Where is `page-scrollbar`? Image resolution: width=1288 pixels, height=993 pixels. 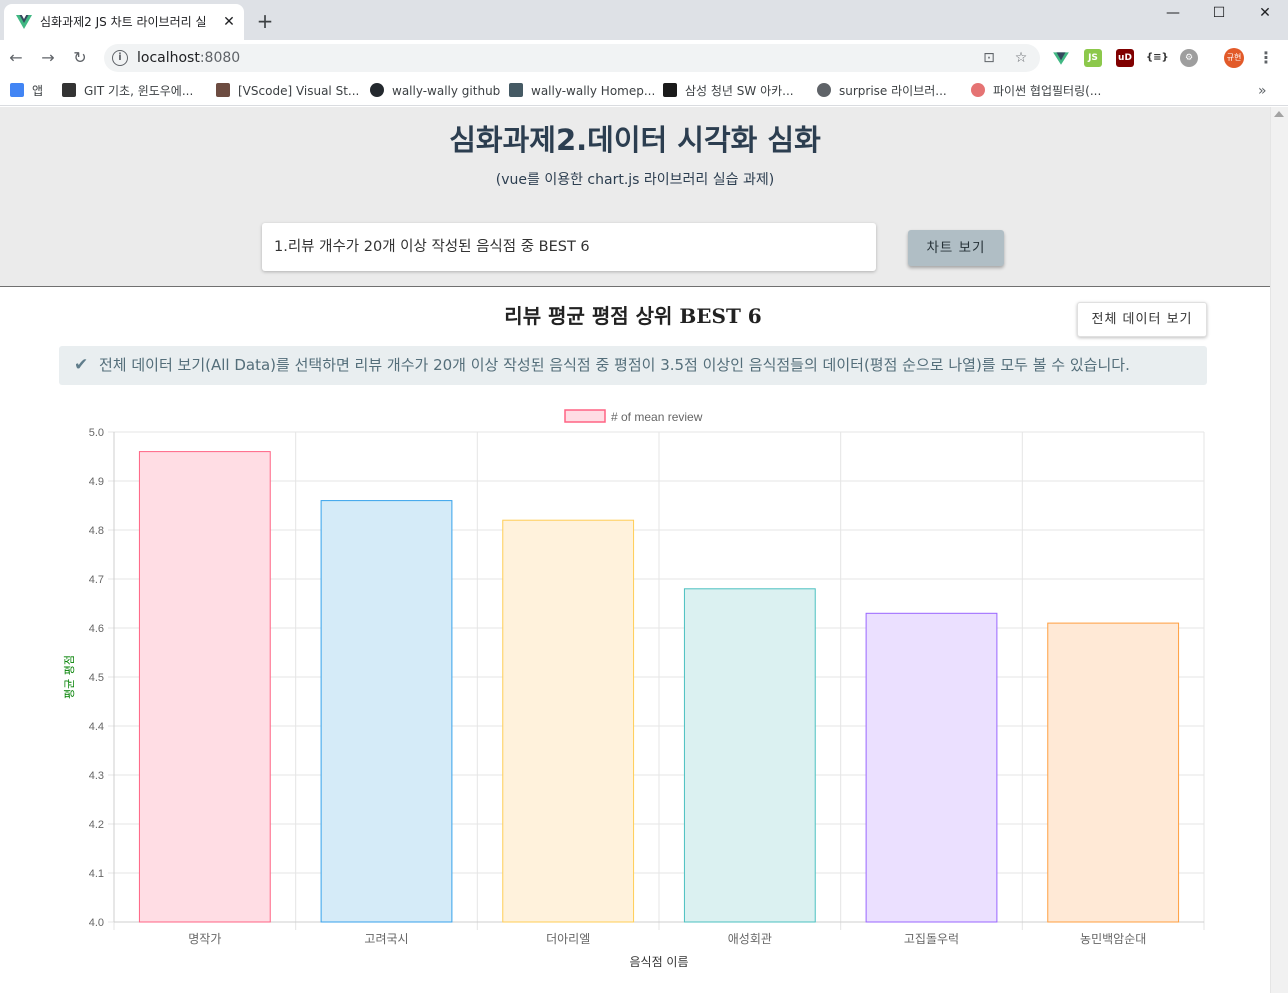 page-scrollbar is located at coordinates (1279, 550).